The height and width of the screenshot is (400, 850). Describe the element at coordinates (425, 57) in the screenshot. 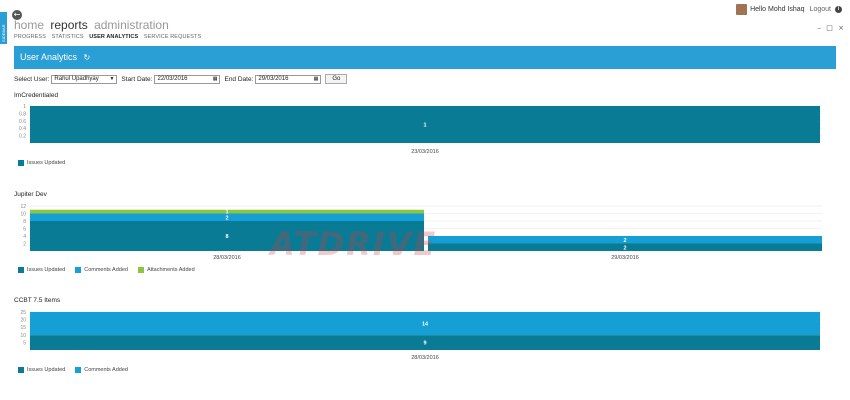

I see `page-banner: User Analytics ↻` at that location.